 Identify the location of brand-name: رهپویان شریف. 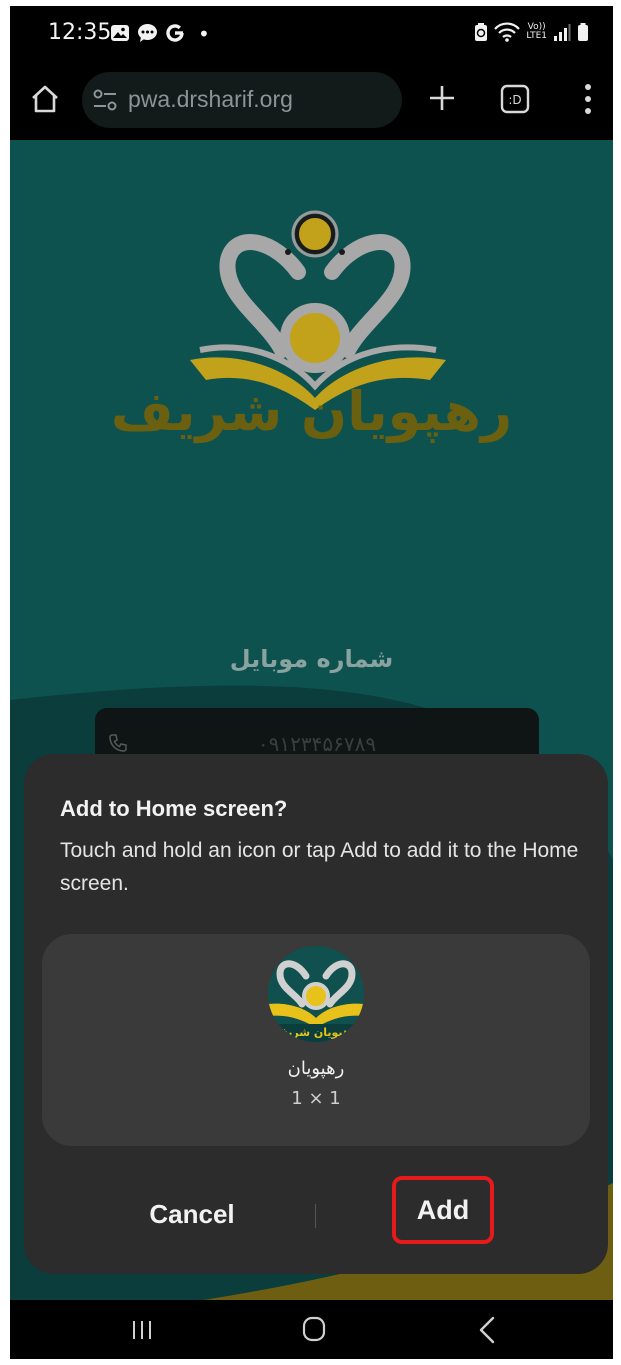
(311, 411).